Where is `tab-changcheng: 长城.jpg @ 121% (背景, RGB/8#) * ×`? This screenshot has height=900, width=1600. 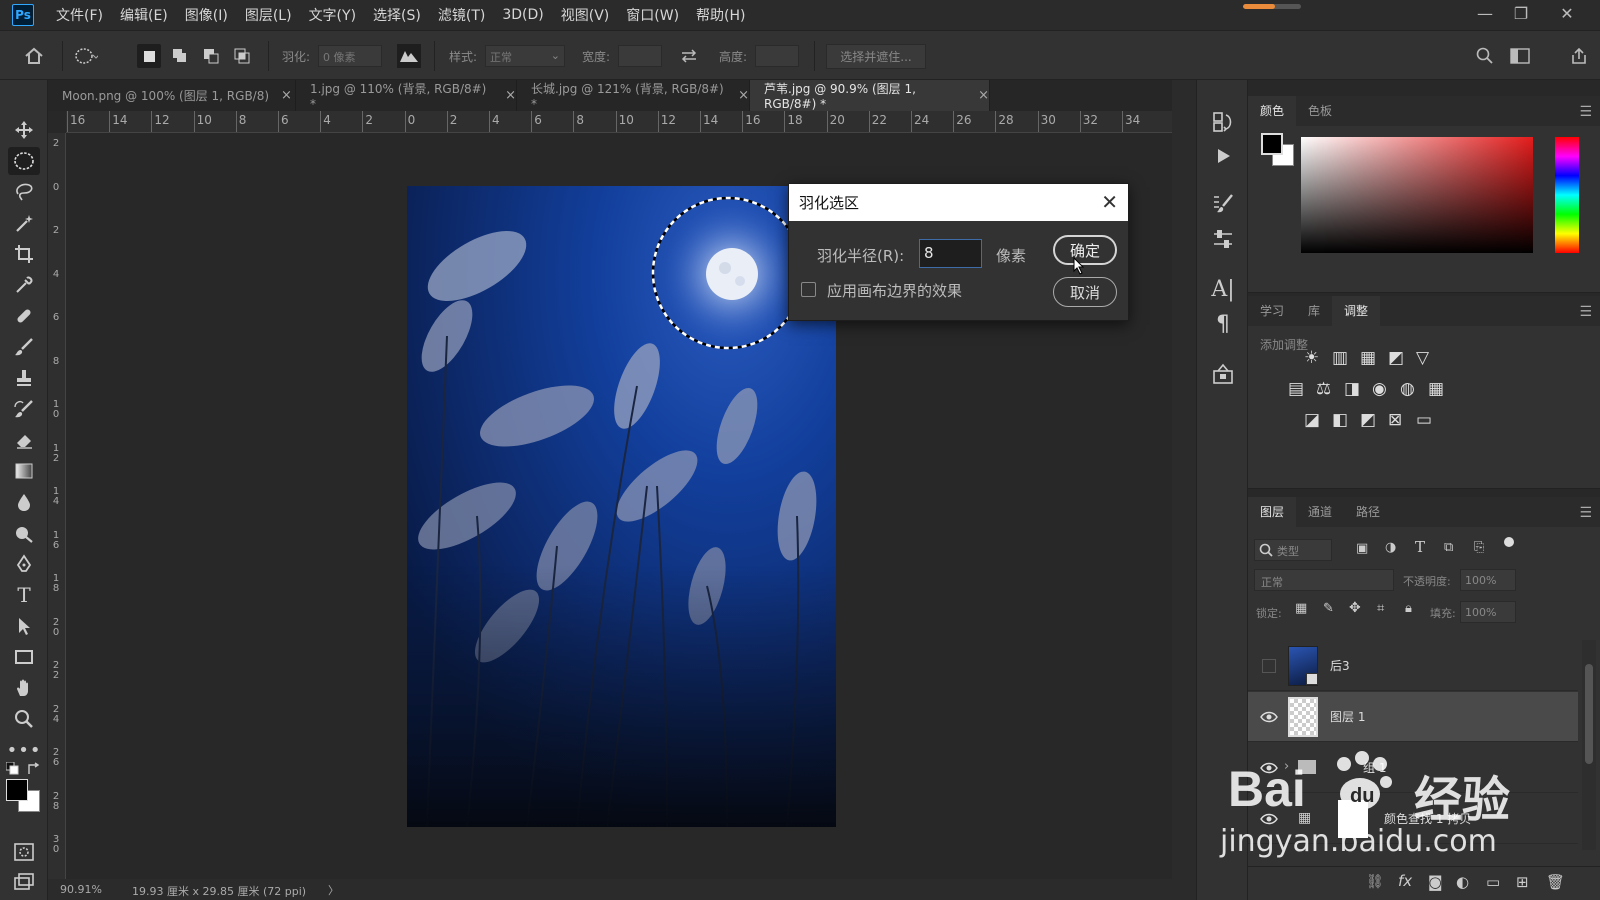 tab-changcheng: 长城.jpg @ 121% (背景, RGB/8#) * × is located at coordinates (633, 95).